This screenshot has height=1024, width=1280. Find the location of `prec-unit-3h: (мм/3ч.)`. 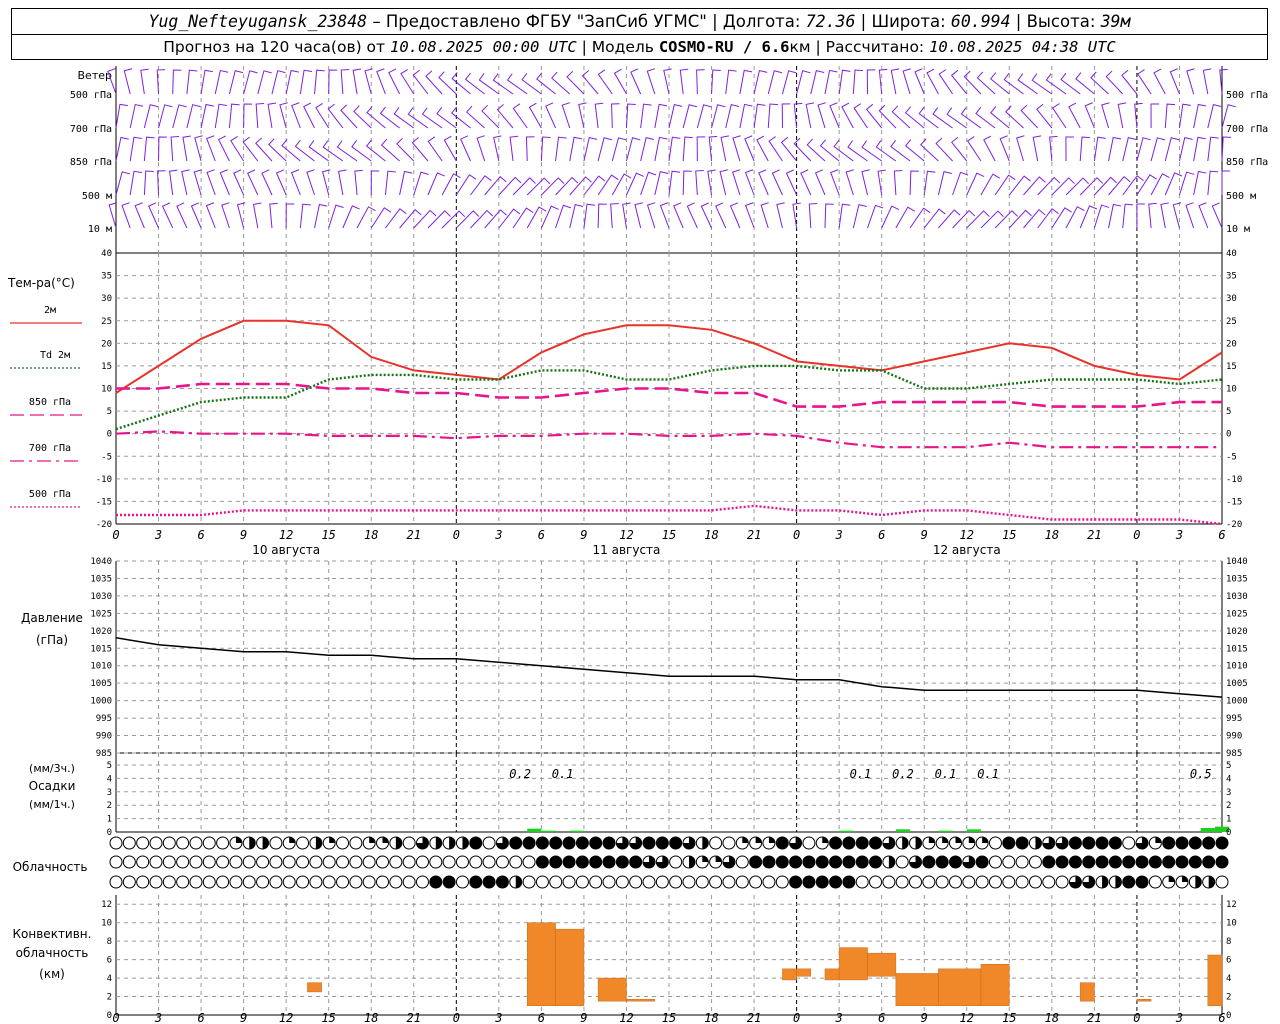

prec-unit-3h: (мм/3ч.) is located at coordinates (52, 768).